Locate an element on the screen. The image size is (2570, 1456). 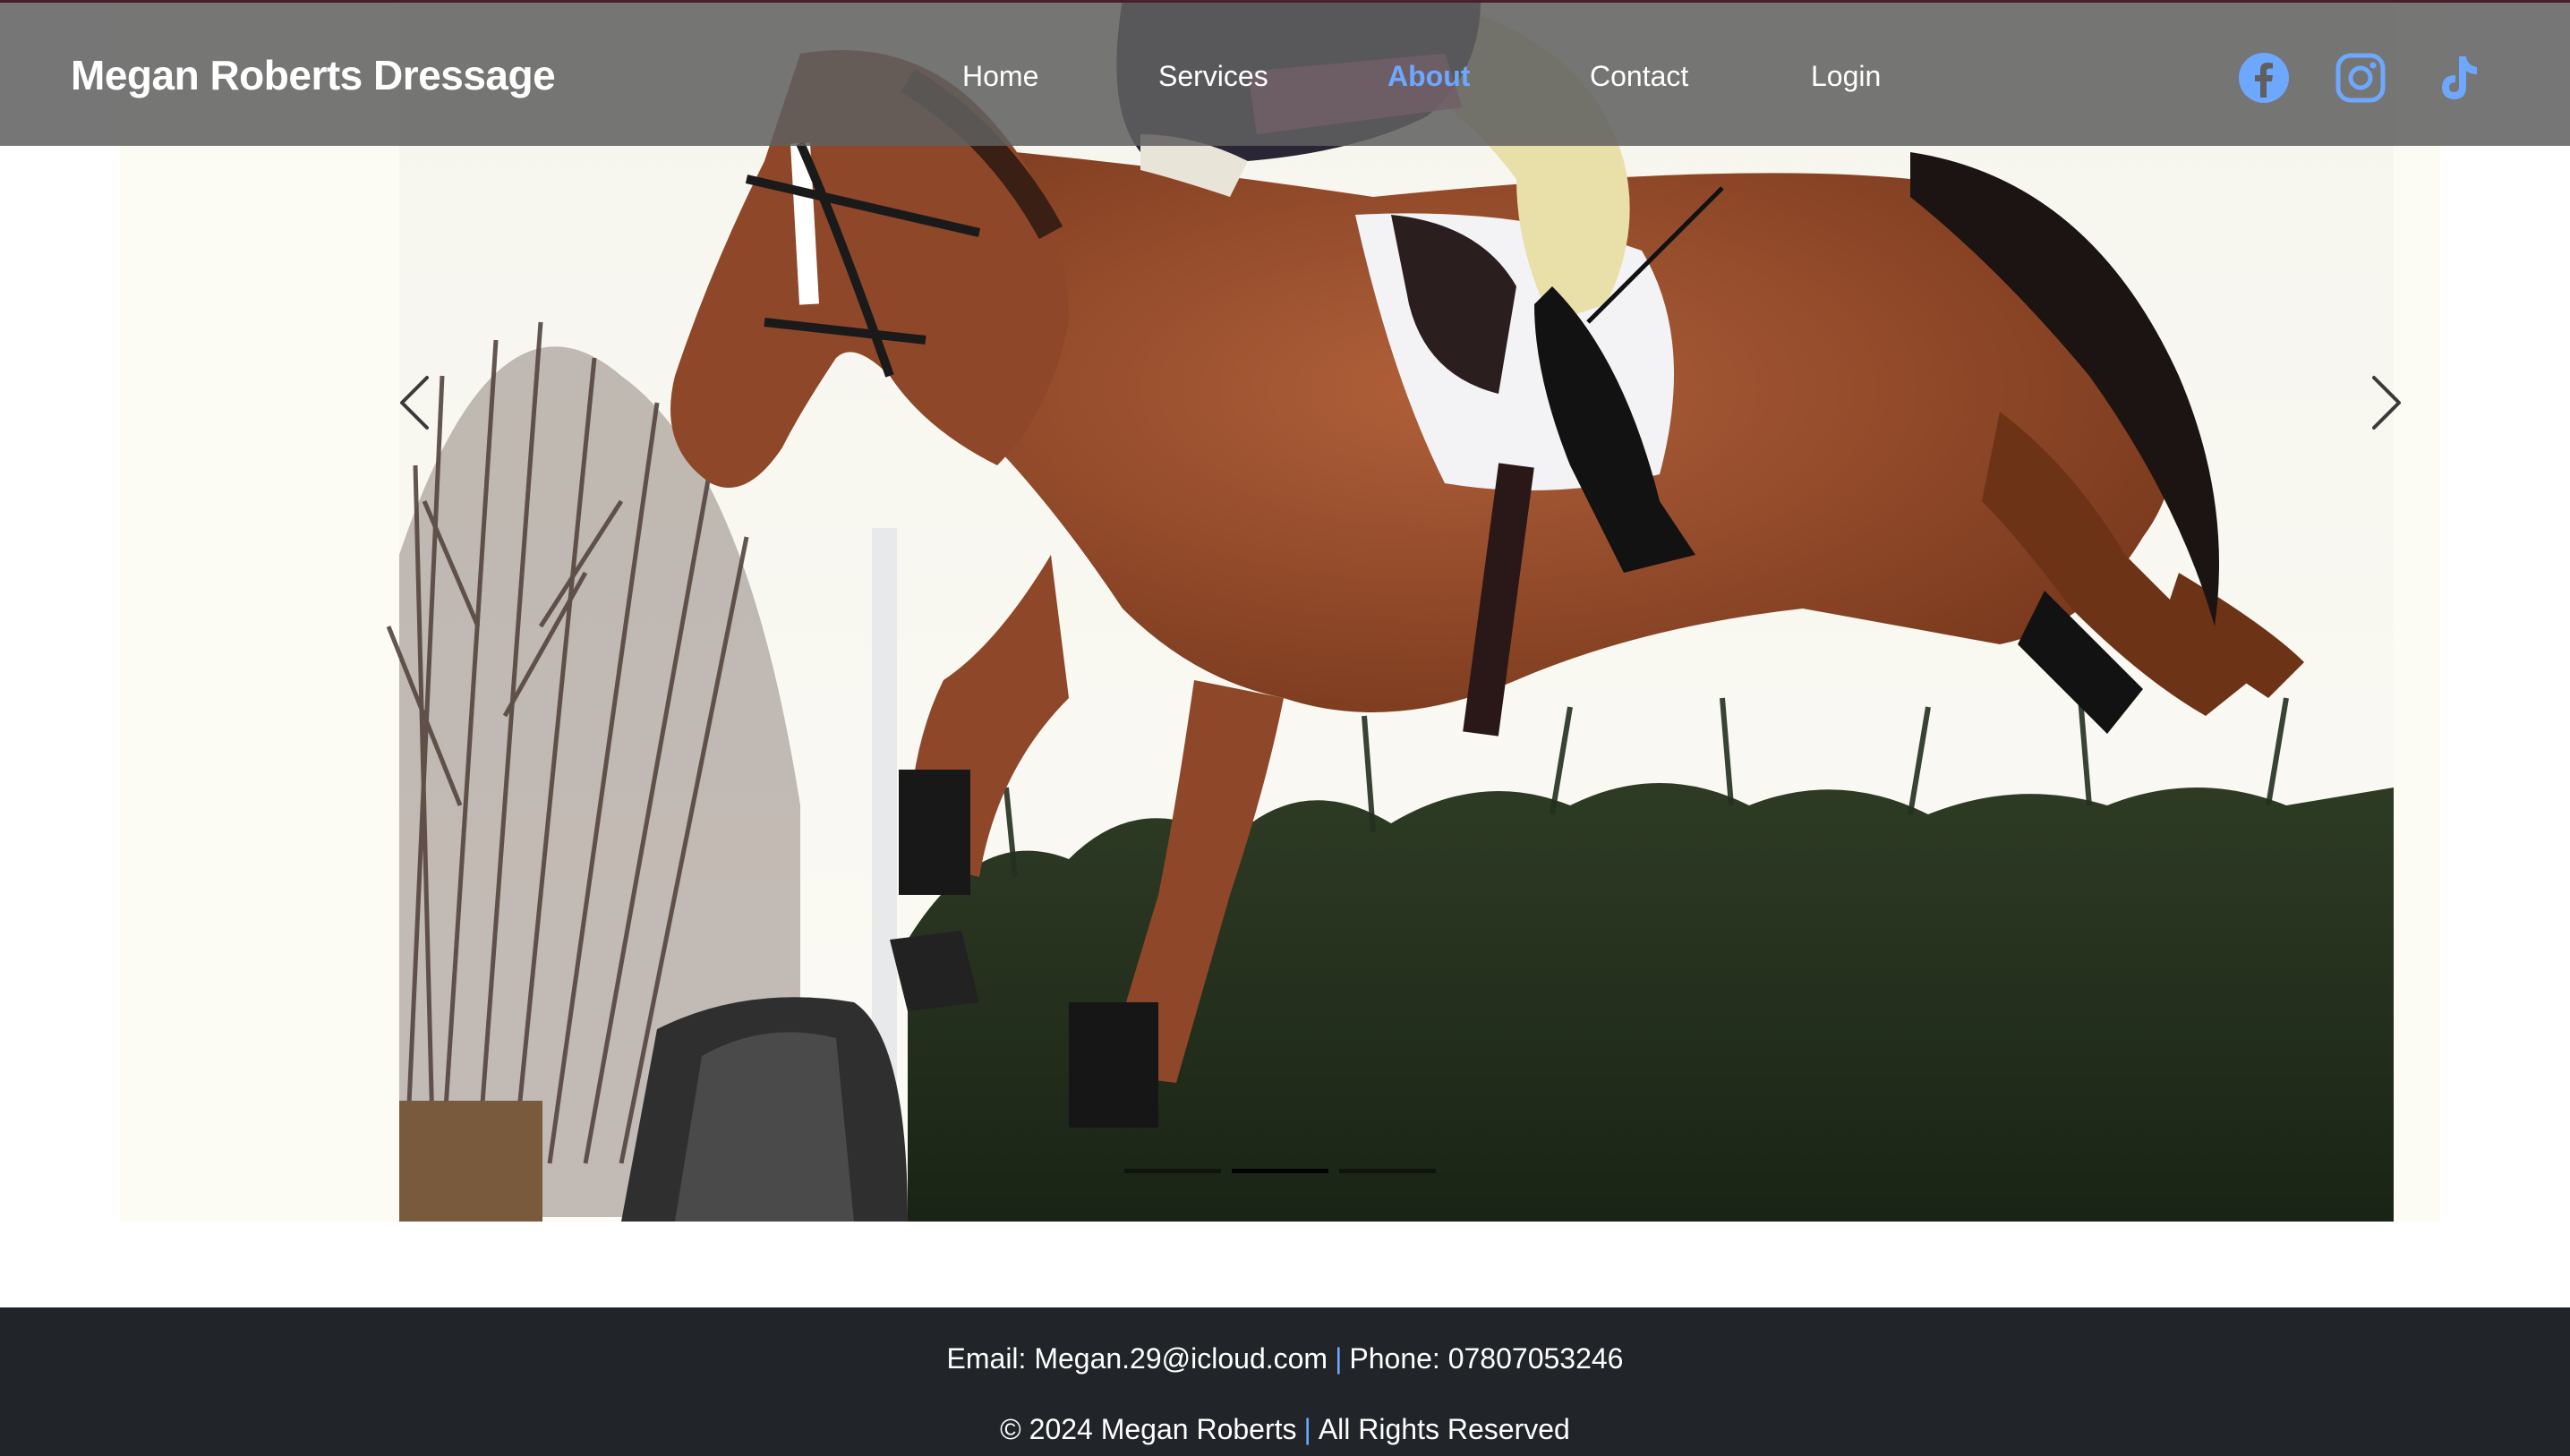
rights-text: All Rights Reserved is located at coordinates (1444, 1429).